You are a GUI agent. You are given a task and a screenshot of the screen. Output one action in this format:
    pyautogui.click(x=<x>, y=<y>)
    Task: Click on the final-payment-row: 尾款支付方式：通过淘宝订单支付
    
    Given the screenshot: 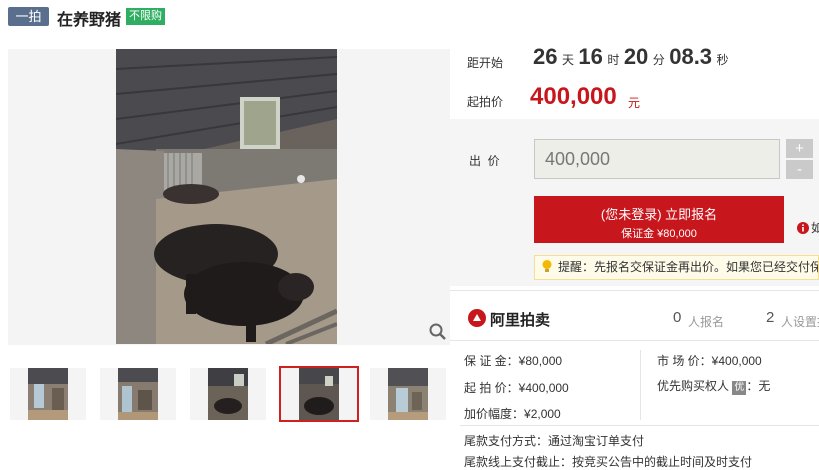 What is the action you would take?
    pyautogui.click(x=554, y=440)
    